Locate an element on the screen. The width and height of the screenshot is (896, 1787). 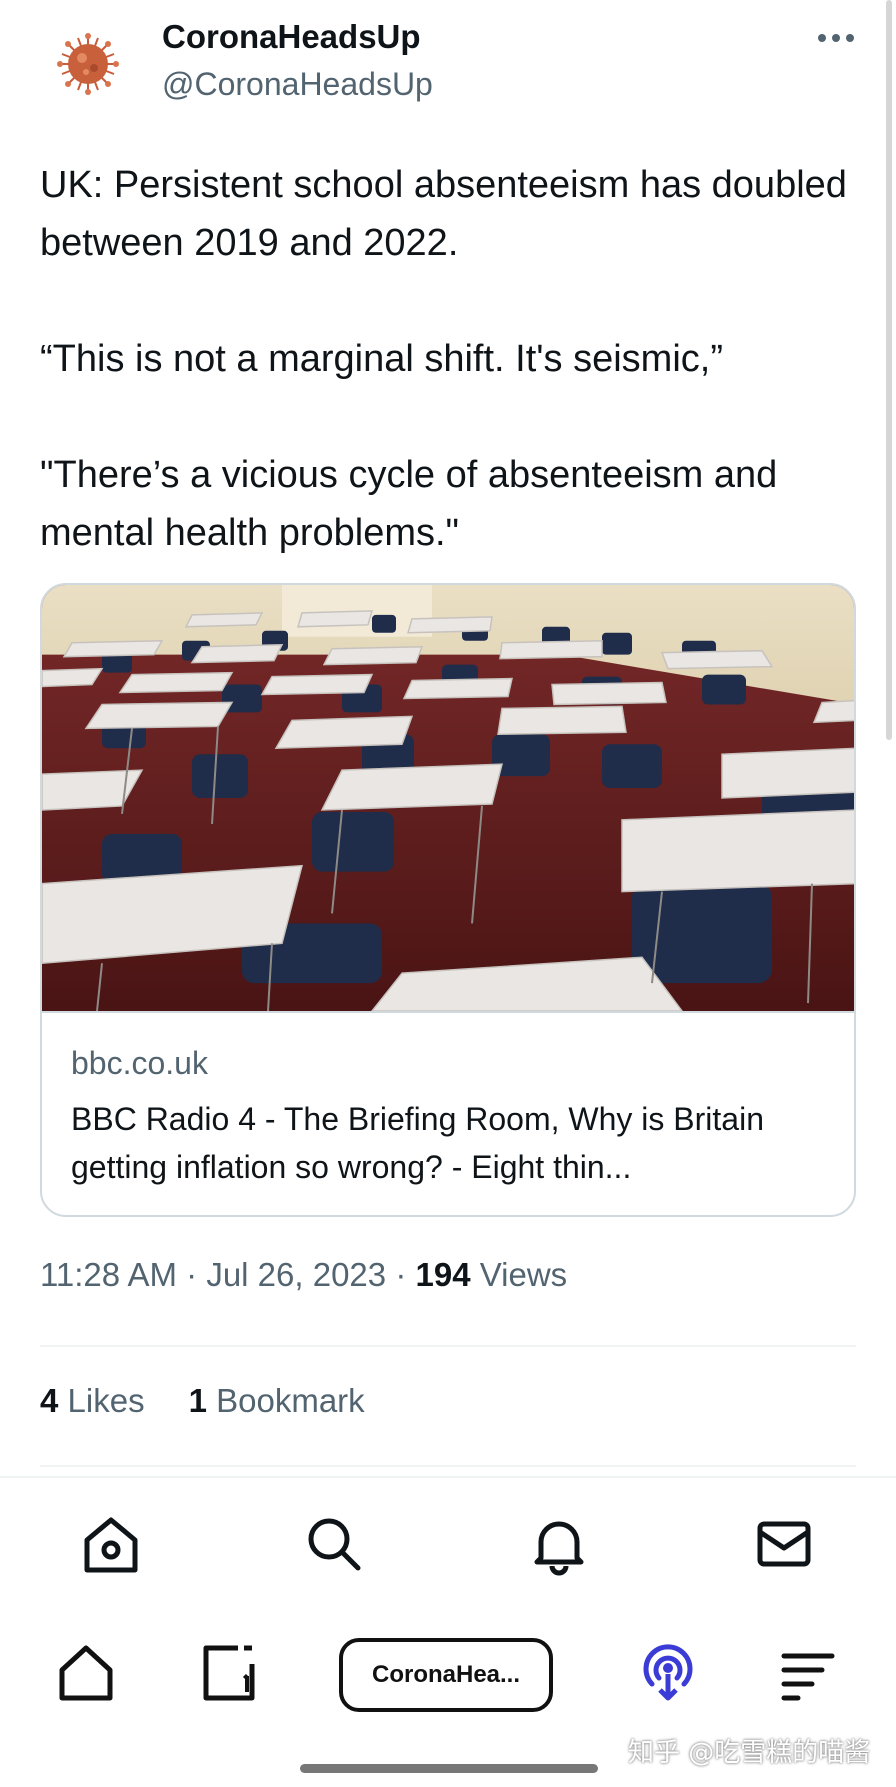
scrollbar is located at coordinates (889, 370).